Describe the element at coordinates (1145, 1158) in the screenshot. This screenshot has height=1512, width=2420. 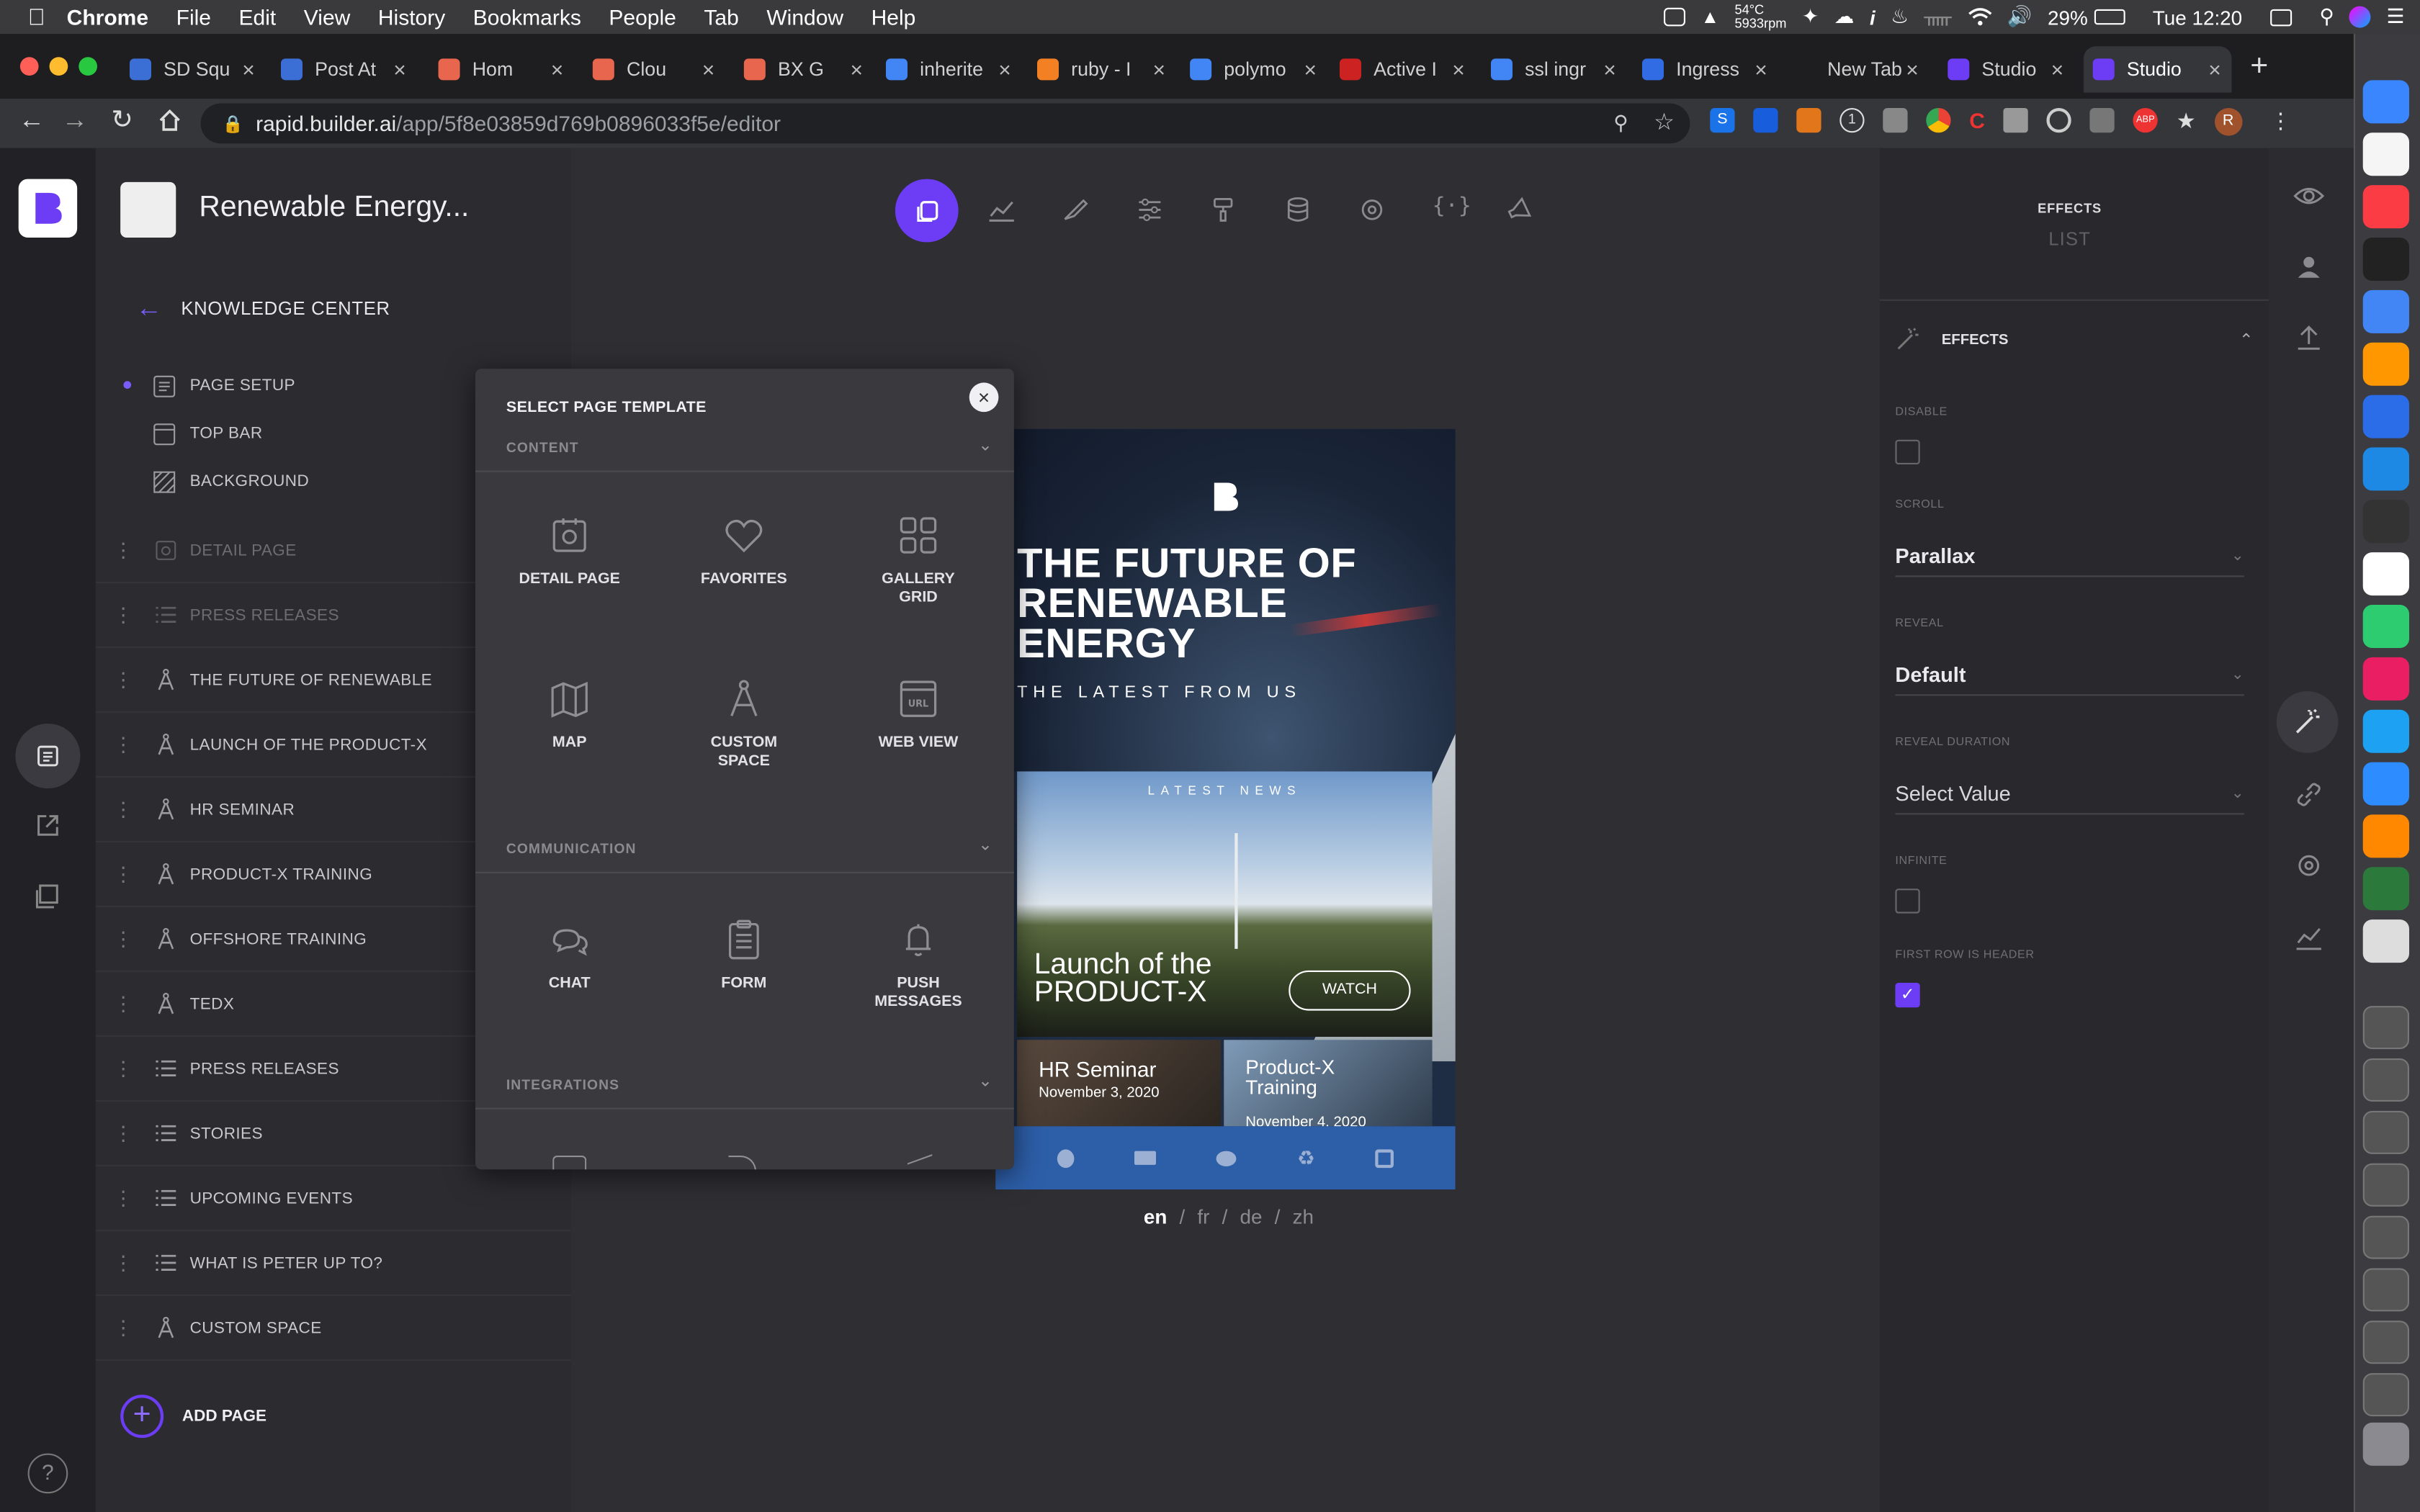
I see `tab-truck-icon` at that location.